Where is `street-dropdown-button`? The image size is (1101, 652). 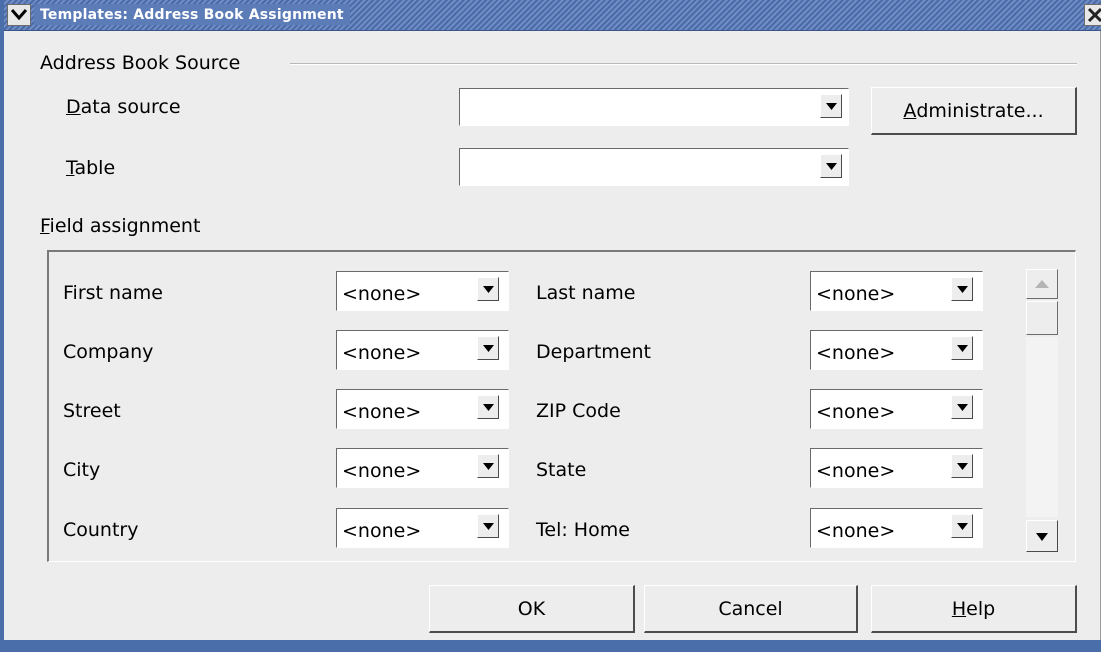 street-dropdown-button is located at coordinates (488, 407).